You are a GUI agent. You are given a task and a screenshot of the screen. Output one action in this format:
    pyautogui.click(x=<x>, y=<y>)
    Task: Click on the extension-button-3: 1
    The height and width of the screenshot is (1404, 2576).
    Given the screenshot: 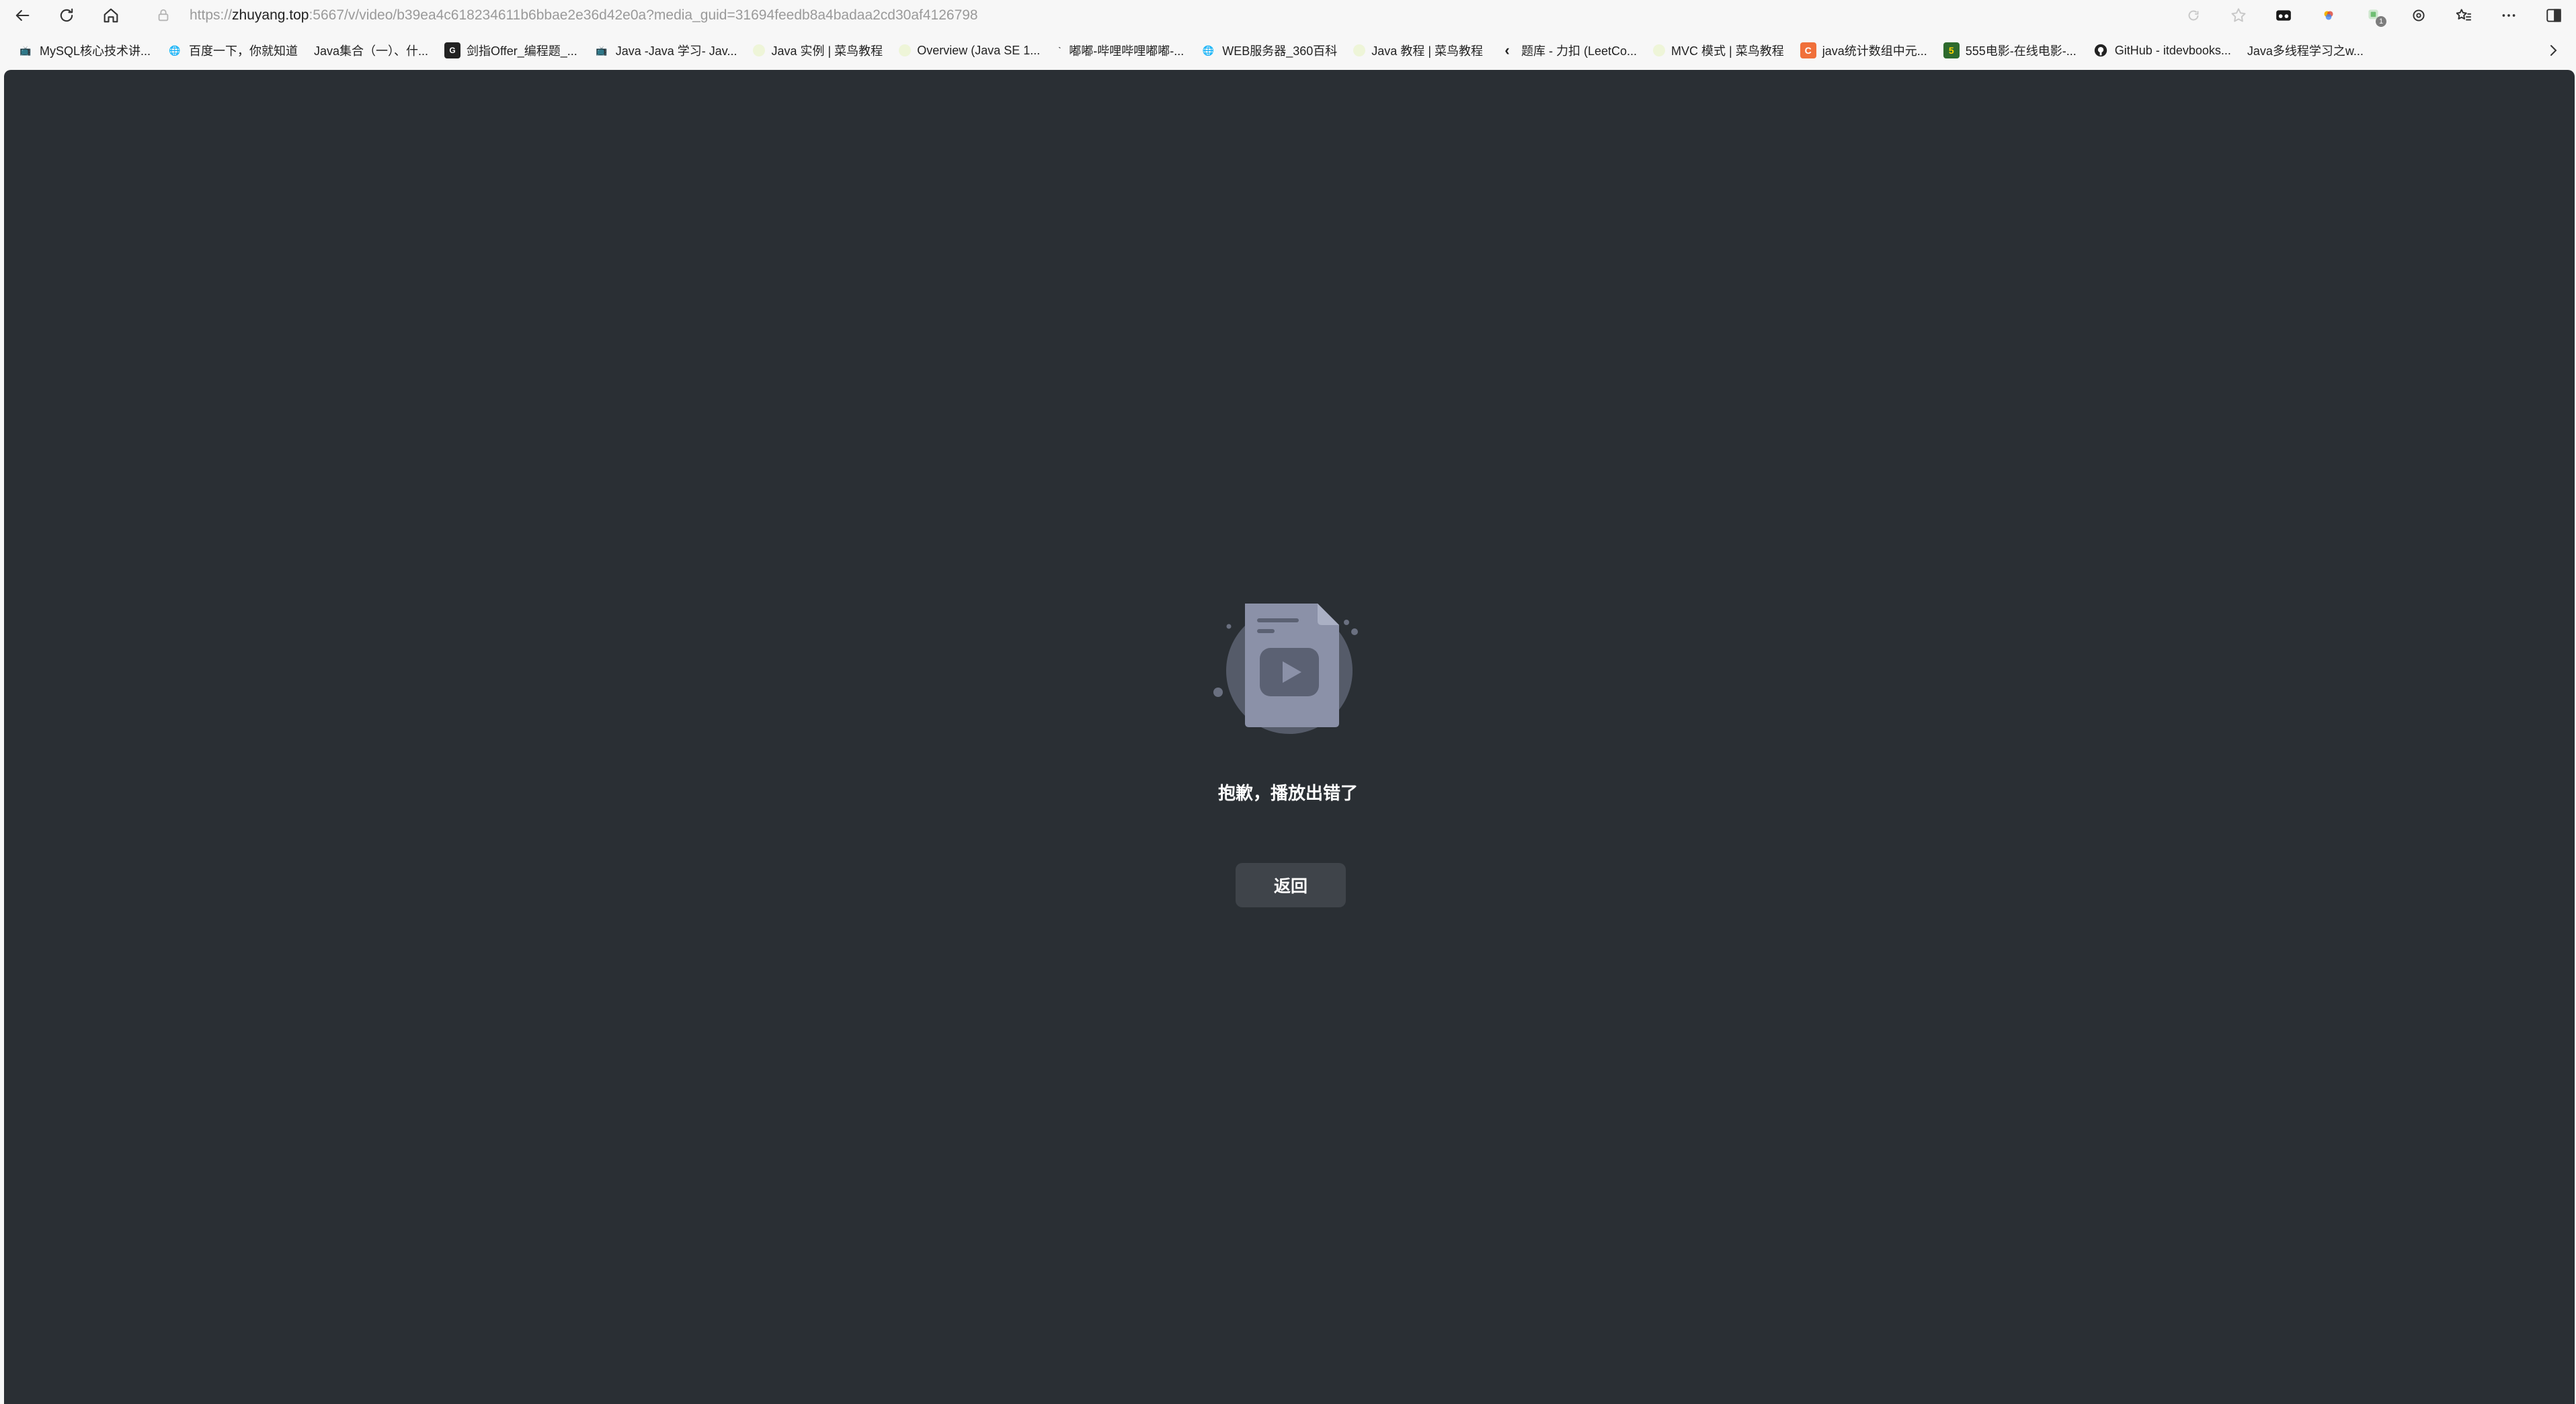 What is the action you would take?
    pyautogui.click(x=2373, y=15)
    